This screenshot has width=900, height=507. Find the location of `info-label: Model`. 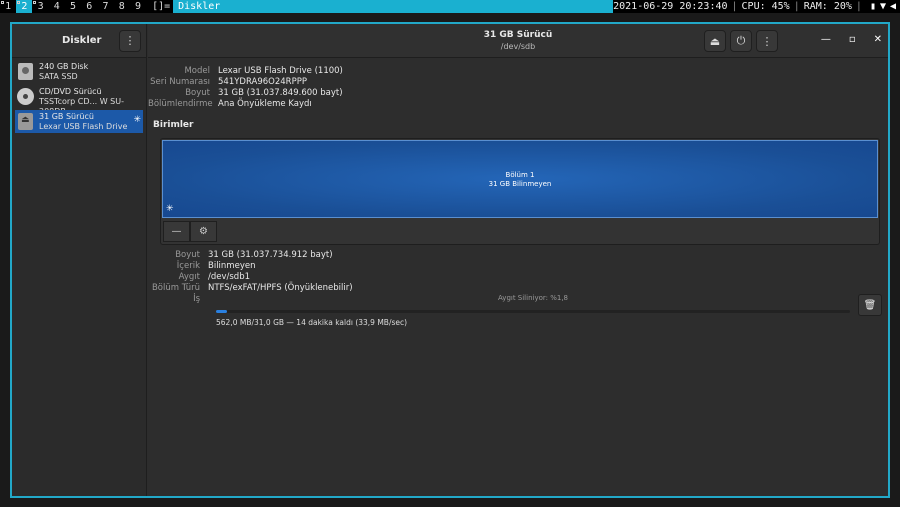

info-label: Model is located at coordinates (197, 71).